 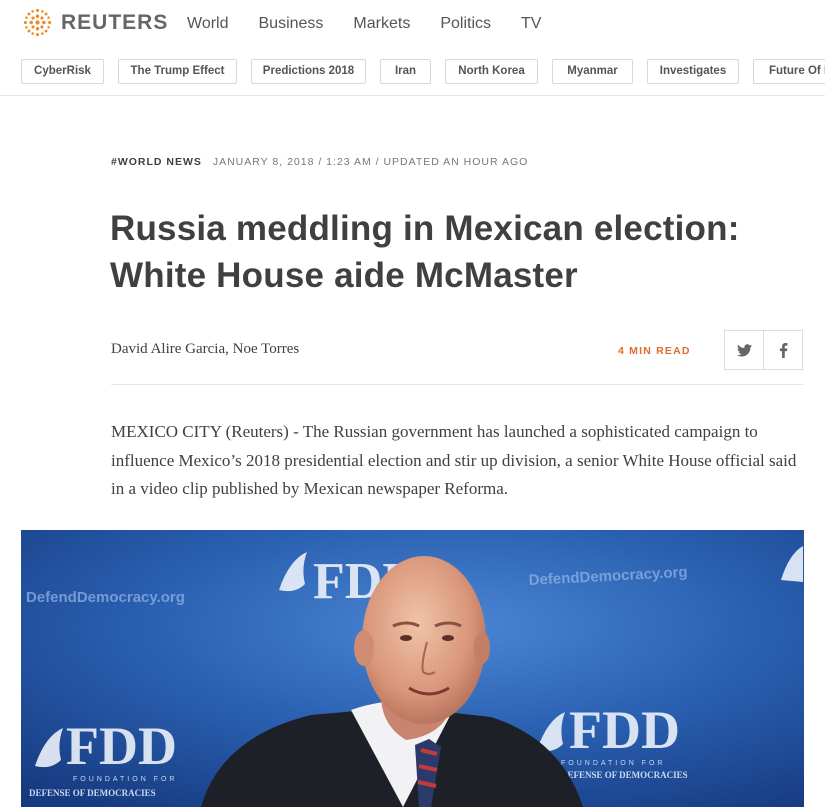 What do you see at coordinates (789, 71) in the screenshot?
I see `topic-chip-future-of: Future Of M` at bounding box center [789, 71].